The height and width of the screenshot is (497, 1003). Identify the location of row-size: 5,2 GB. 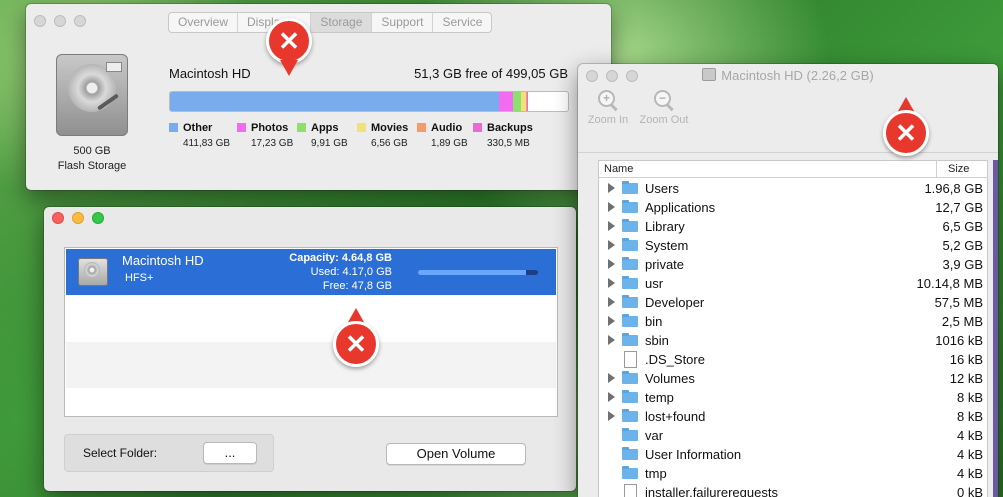
(962, 245).